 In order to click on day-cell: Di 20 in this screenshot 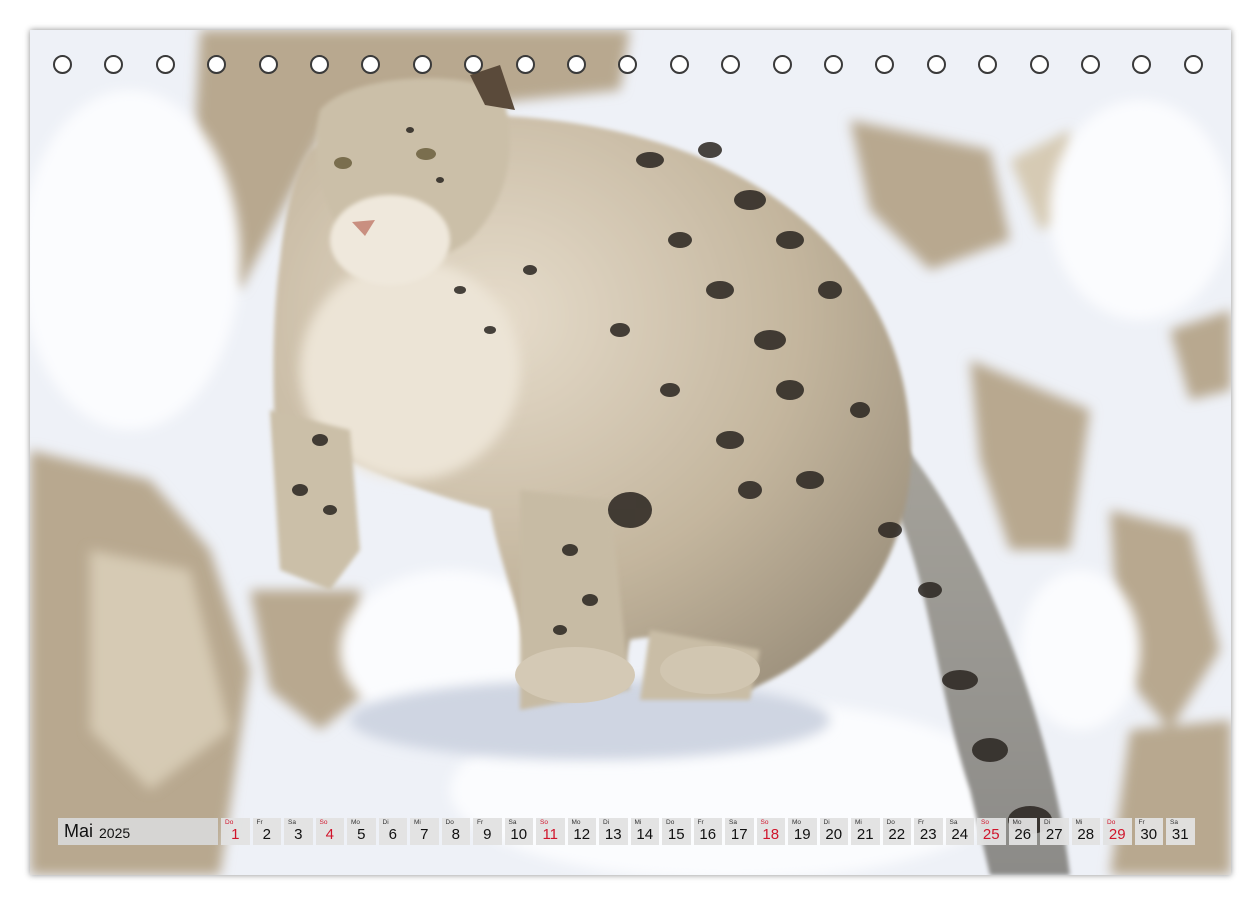, I will do `click(833, 831)`.